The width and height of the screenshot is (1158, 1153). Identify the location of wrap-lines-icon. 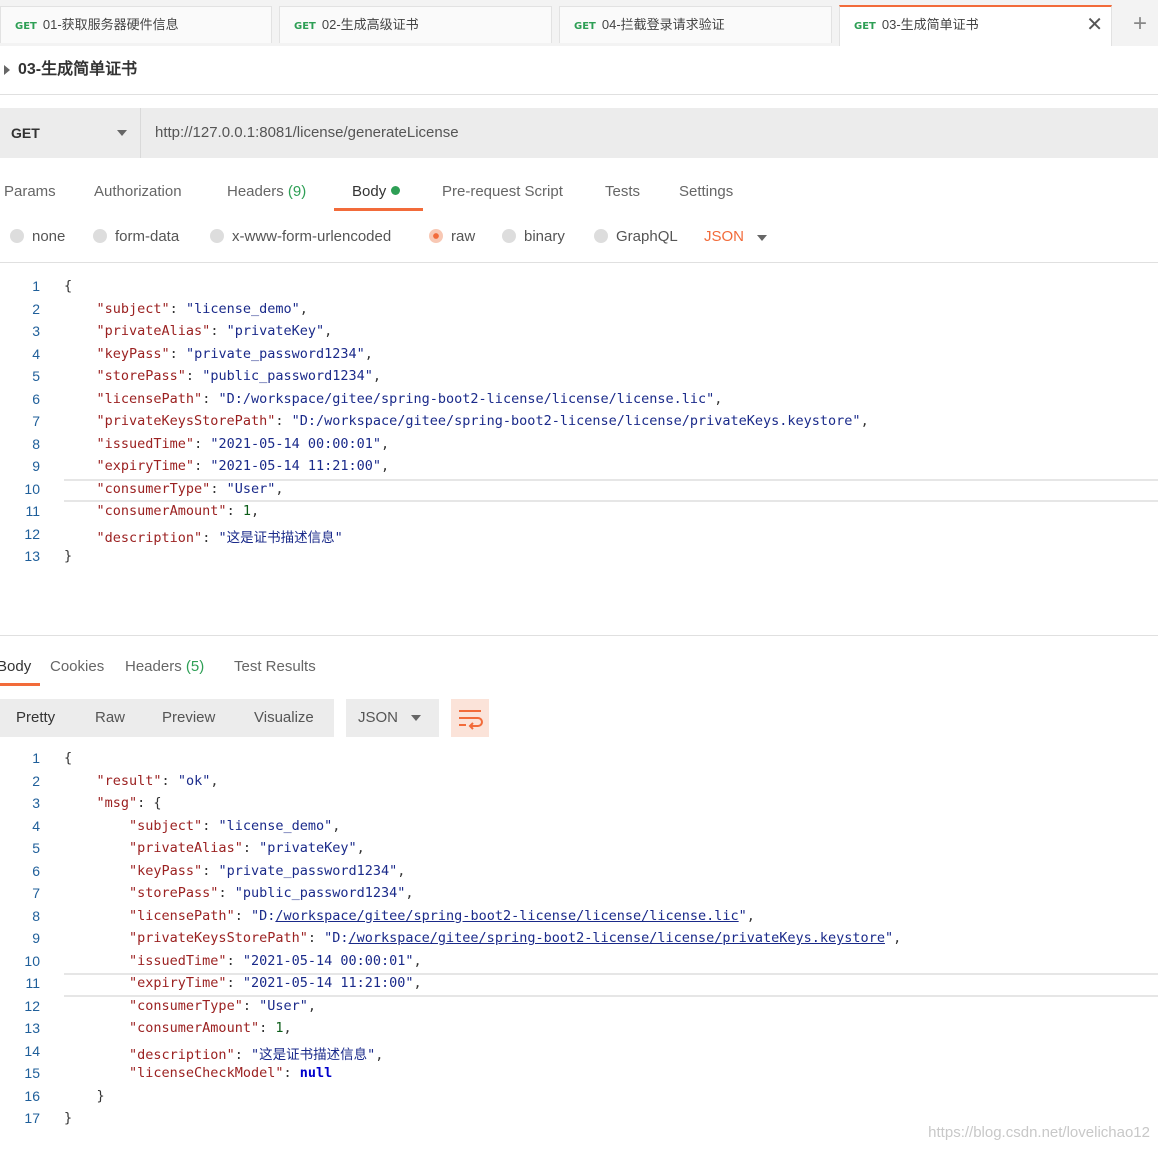
(471, 720).